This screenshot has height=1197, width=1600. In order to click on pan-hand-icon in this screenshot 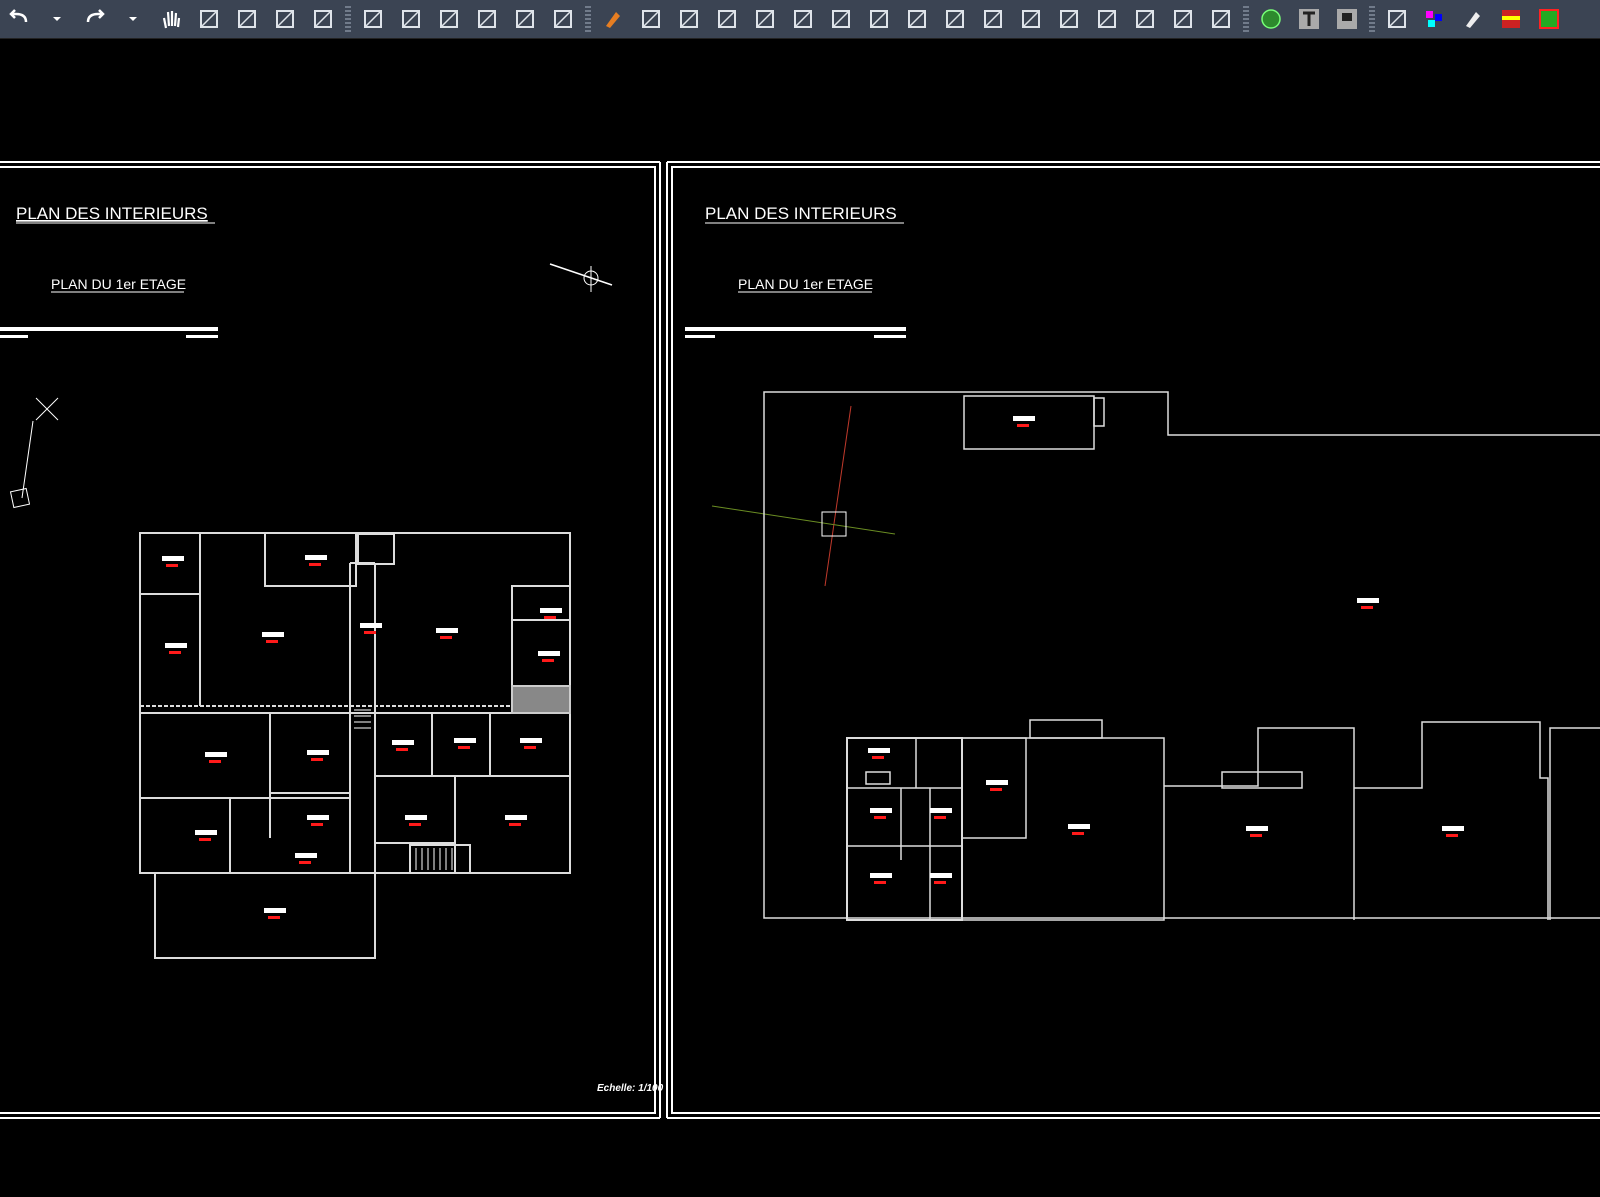, I will do `click(171, 19)`.